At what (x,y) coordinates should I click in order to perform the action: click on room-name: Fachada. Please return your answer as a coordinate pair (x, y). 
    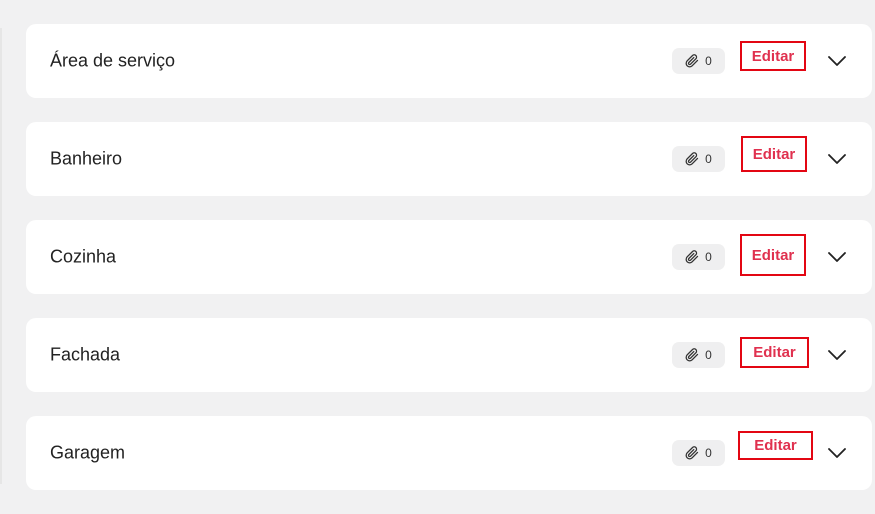
    Looking at the image, I should click on (85, 354).